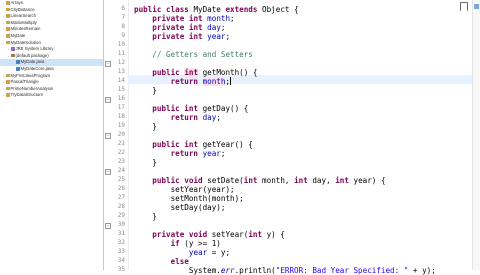 The image size is (480, 275). I want to click on line-number: 11, so click(121, 53).